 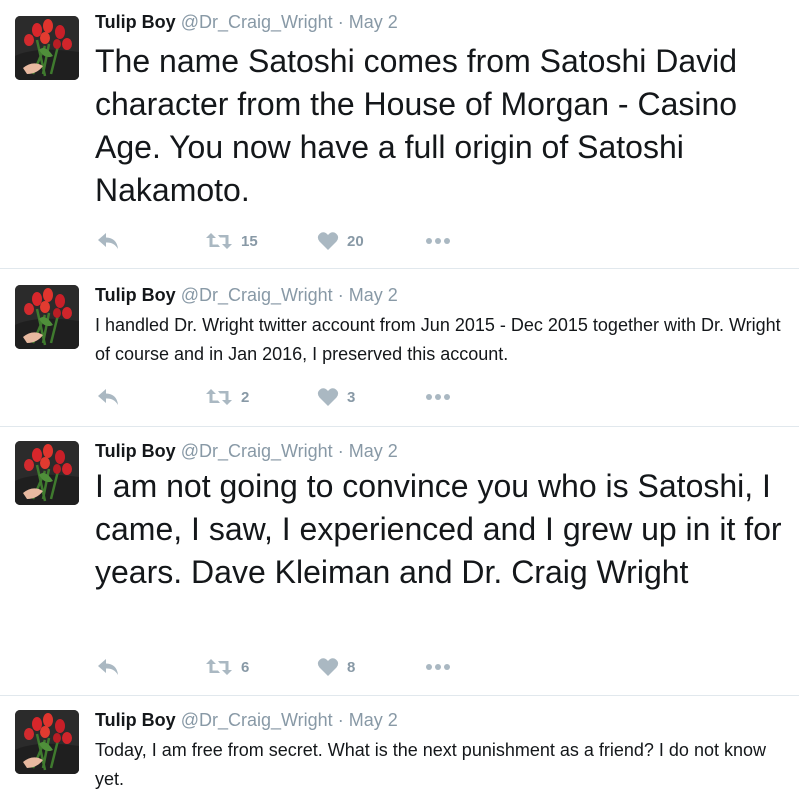 I want to click on tweet-actions: 15 20, so click(x=399, y=241).